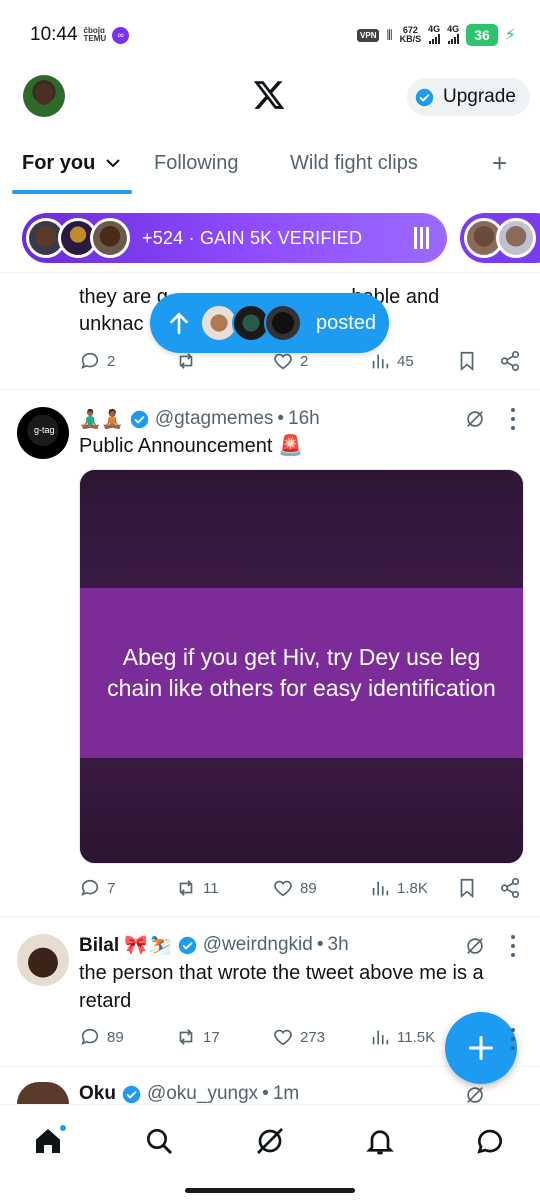 This screenshot has height=1200, width=540. I want to click on display-name: Bilal 🎀⛷️, so click(125, 945).